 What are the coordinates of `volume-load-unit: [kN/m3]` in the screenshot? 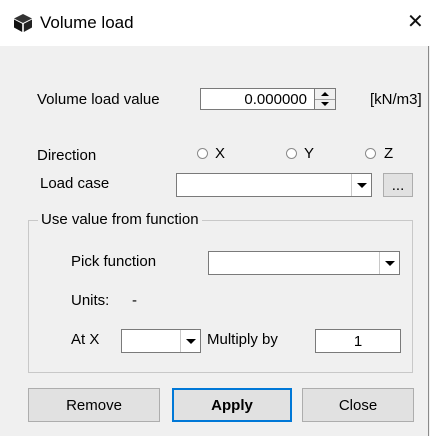 It's located at (396, 99).